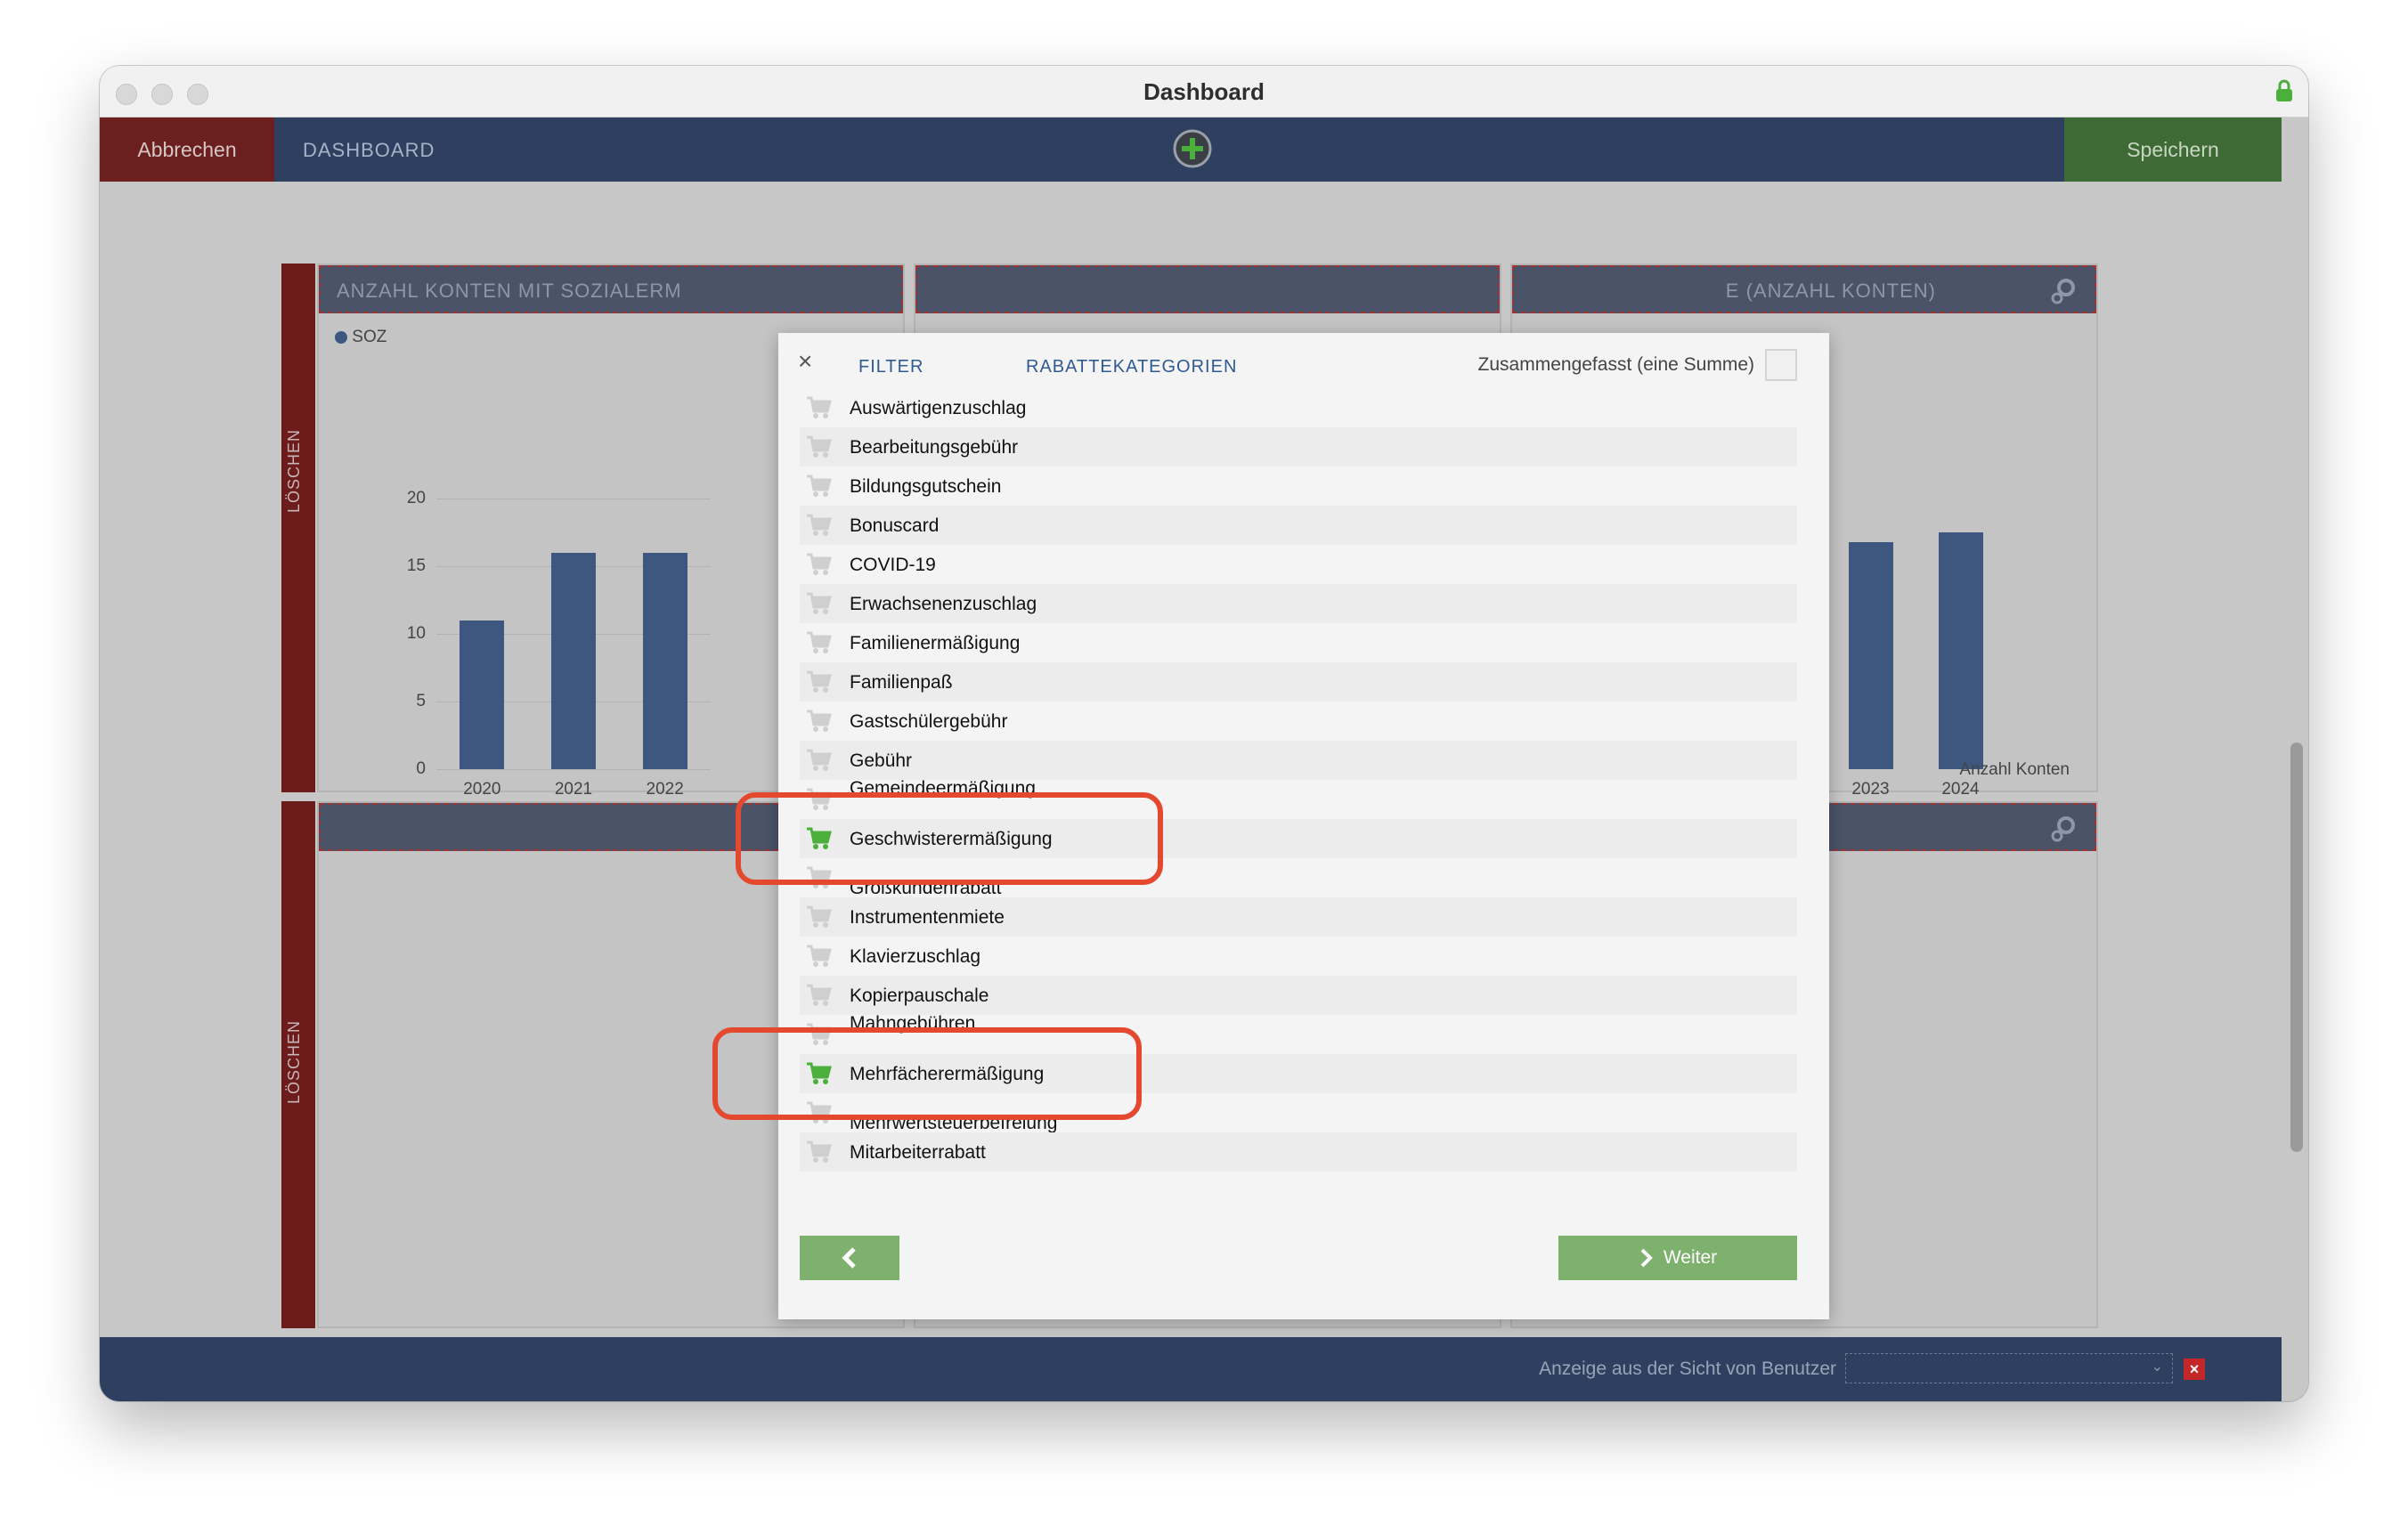 The height and width of the screenshot is (1533, 2408). Describe the element at coordinates (1646, 1258) in the screenshot. I see `chevron-right-icon` at that location.